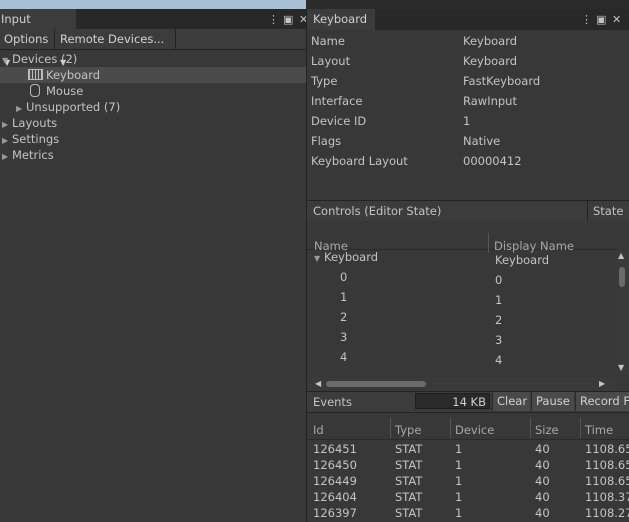 The height and width of the screenshot is (522, 629). I want to click on close-icon: ✕, so click(616, 19).